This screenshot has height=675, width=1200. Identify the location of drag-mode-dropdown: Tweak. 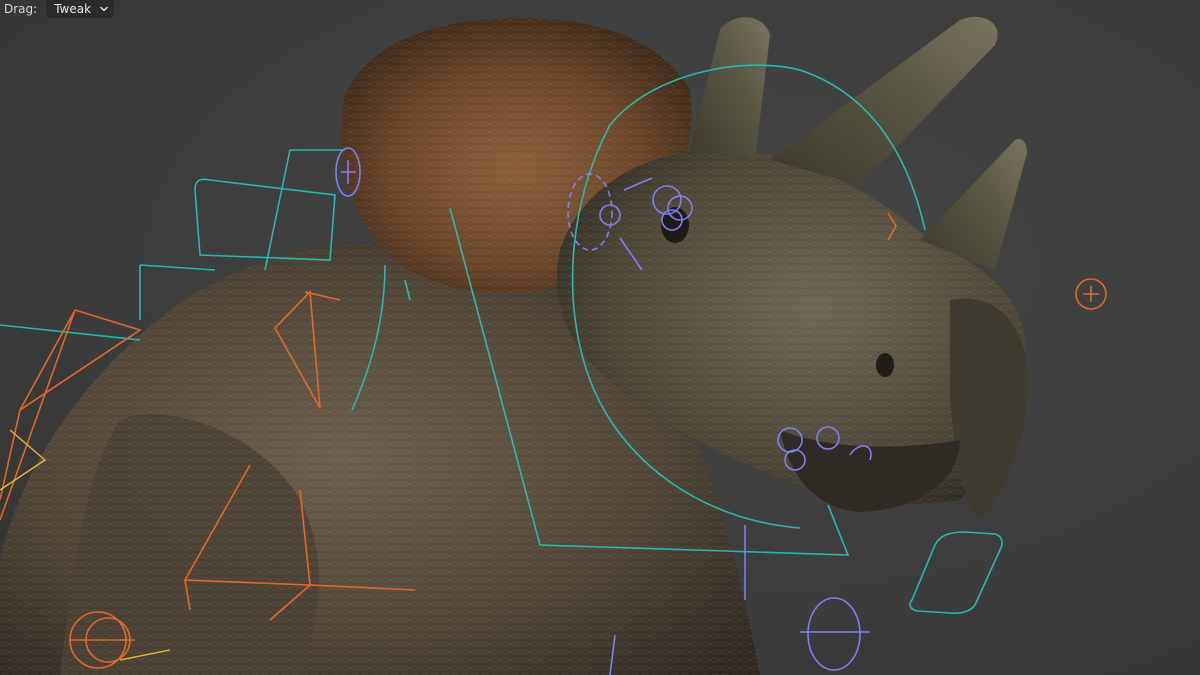
(80, 9).